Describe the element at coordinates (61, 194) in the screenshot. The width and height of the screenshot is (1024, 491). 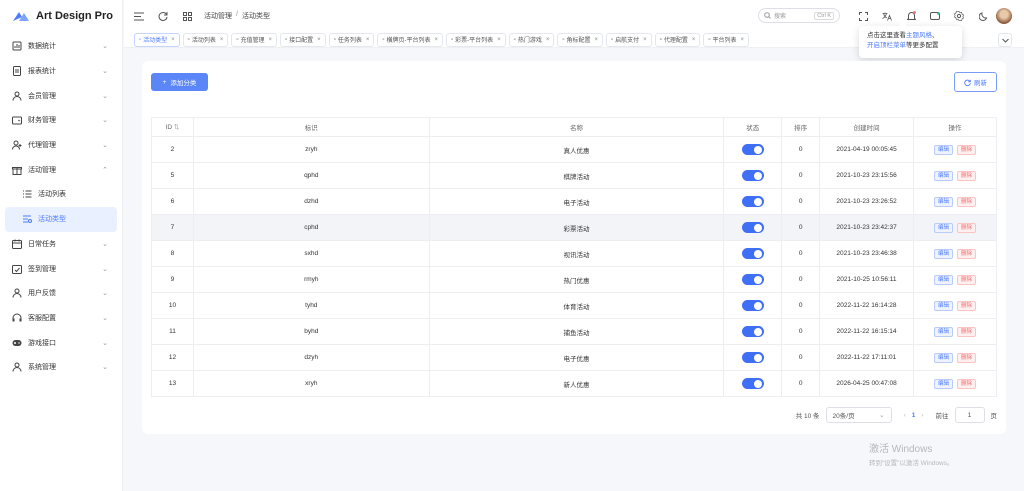
I see `sidebar-item: 活动列表` at that location.